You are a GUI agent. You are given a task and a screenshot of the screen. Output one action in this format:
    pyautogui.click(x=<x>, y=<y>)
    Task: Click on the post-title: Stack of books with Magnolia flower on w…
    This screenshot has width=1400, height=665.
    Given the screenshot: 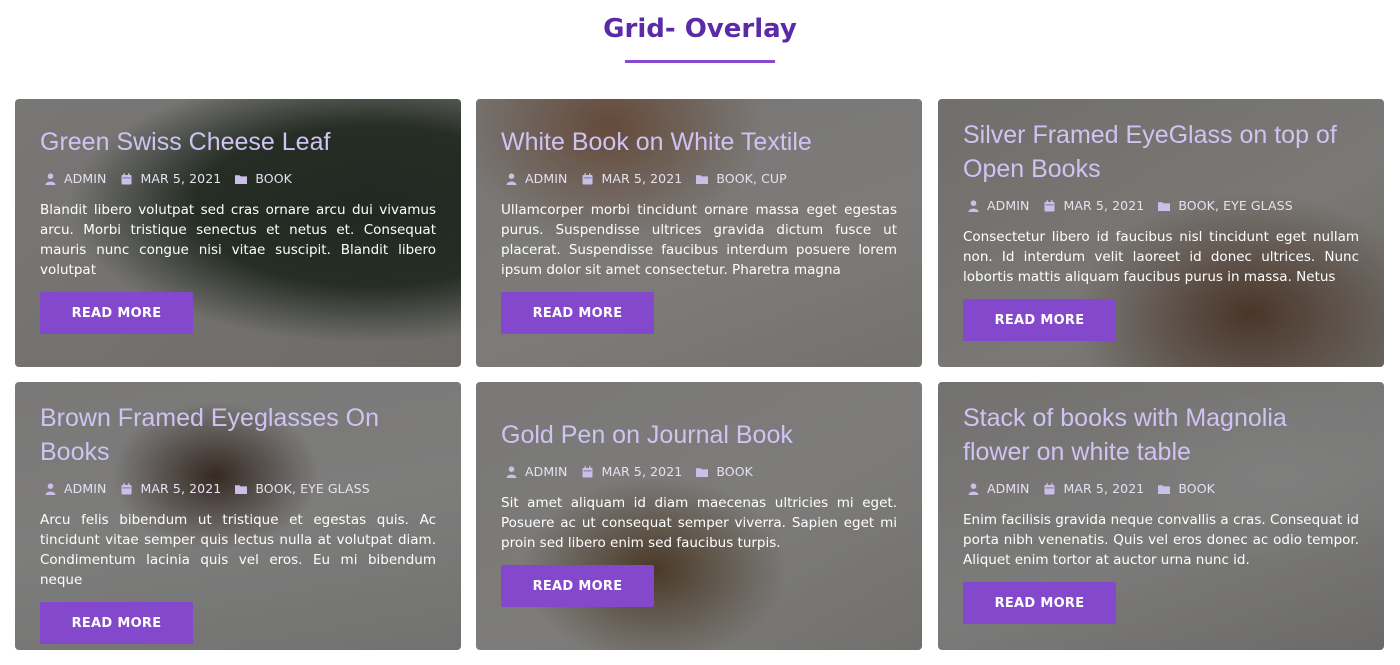 What is the action you would take?
    pyautogui.click(x=1161, y=435)
    